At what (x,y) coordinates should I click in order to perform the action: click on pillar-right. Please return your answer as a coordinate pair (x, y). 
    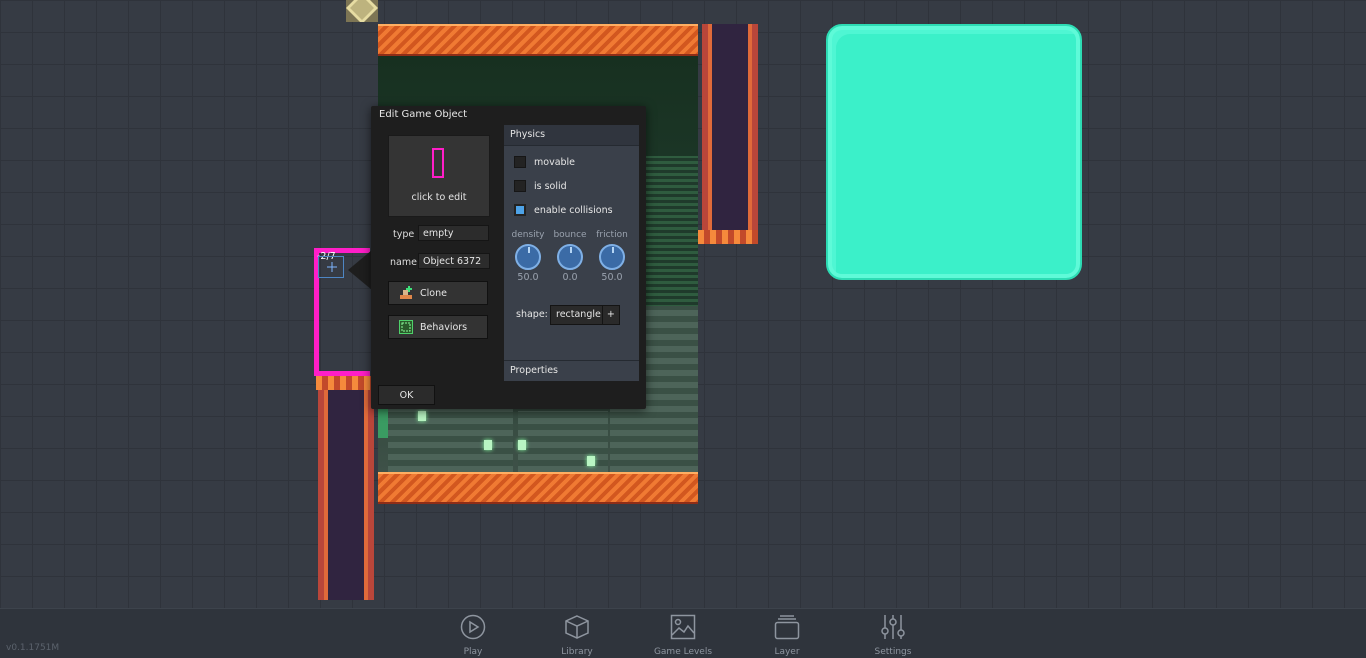
    Looking at the image, I should click on (730, 136).